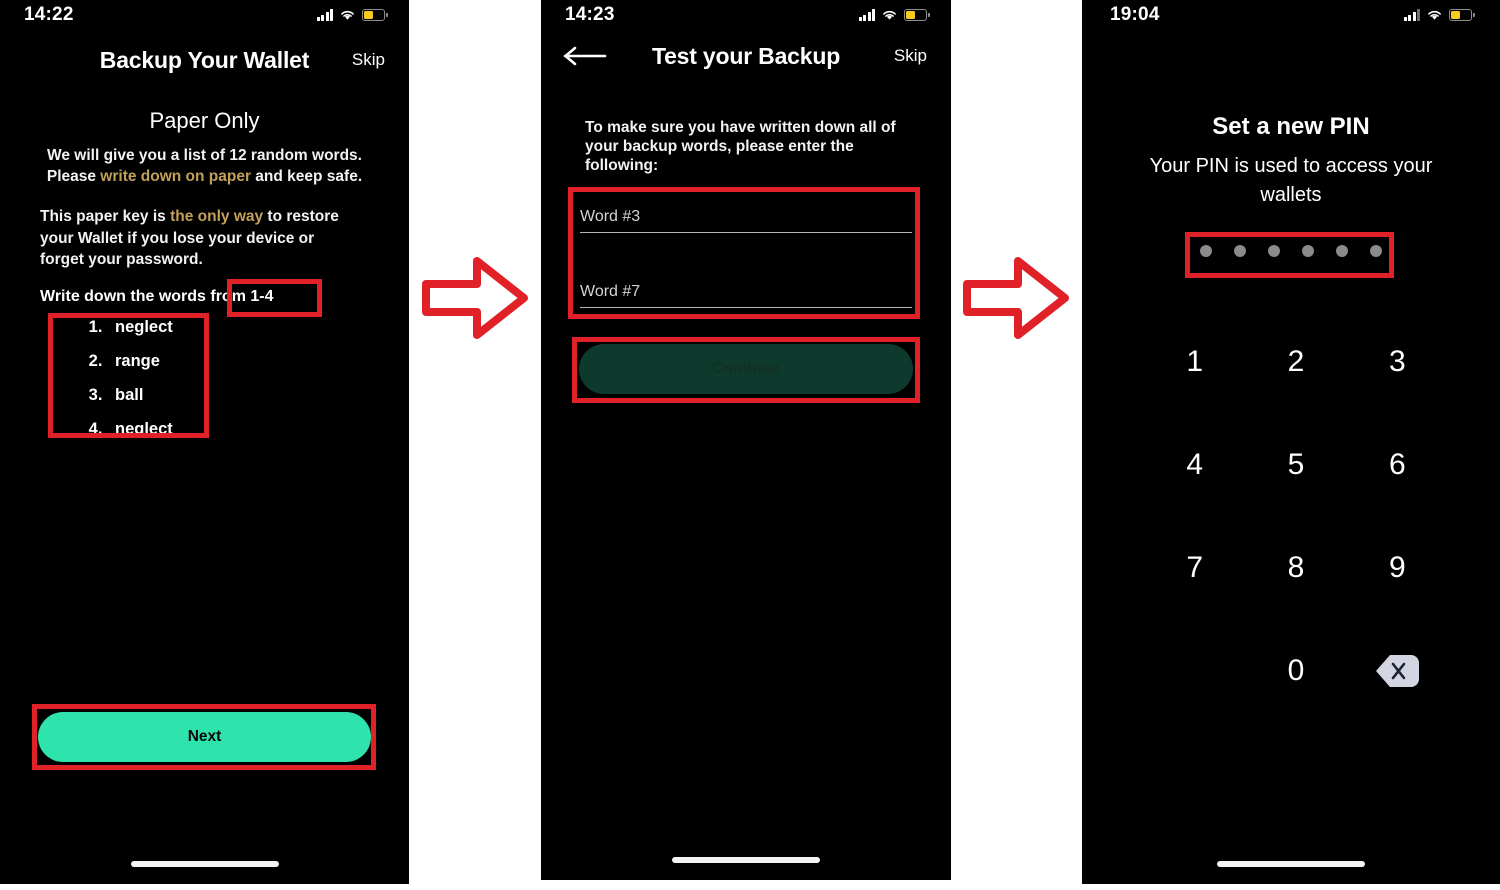 This screenshot has height=890, width=1500. I want to click on keypad-key-1: 1, so click(1194, 361).